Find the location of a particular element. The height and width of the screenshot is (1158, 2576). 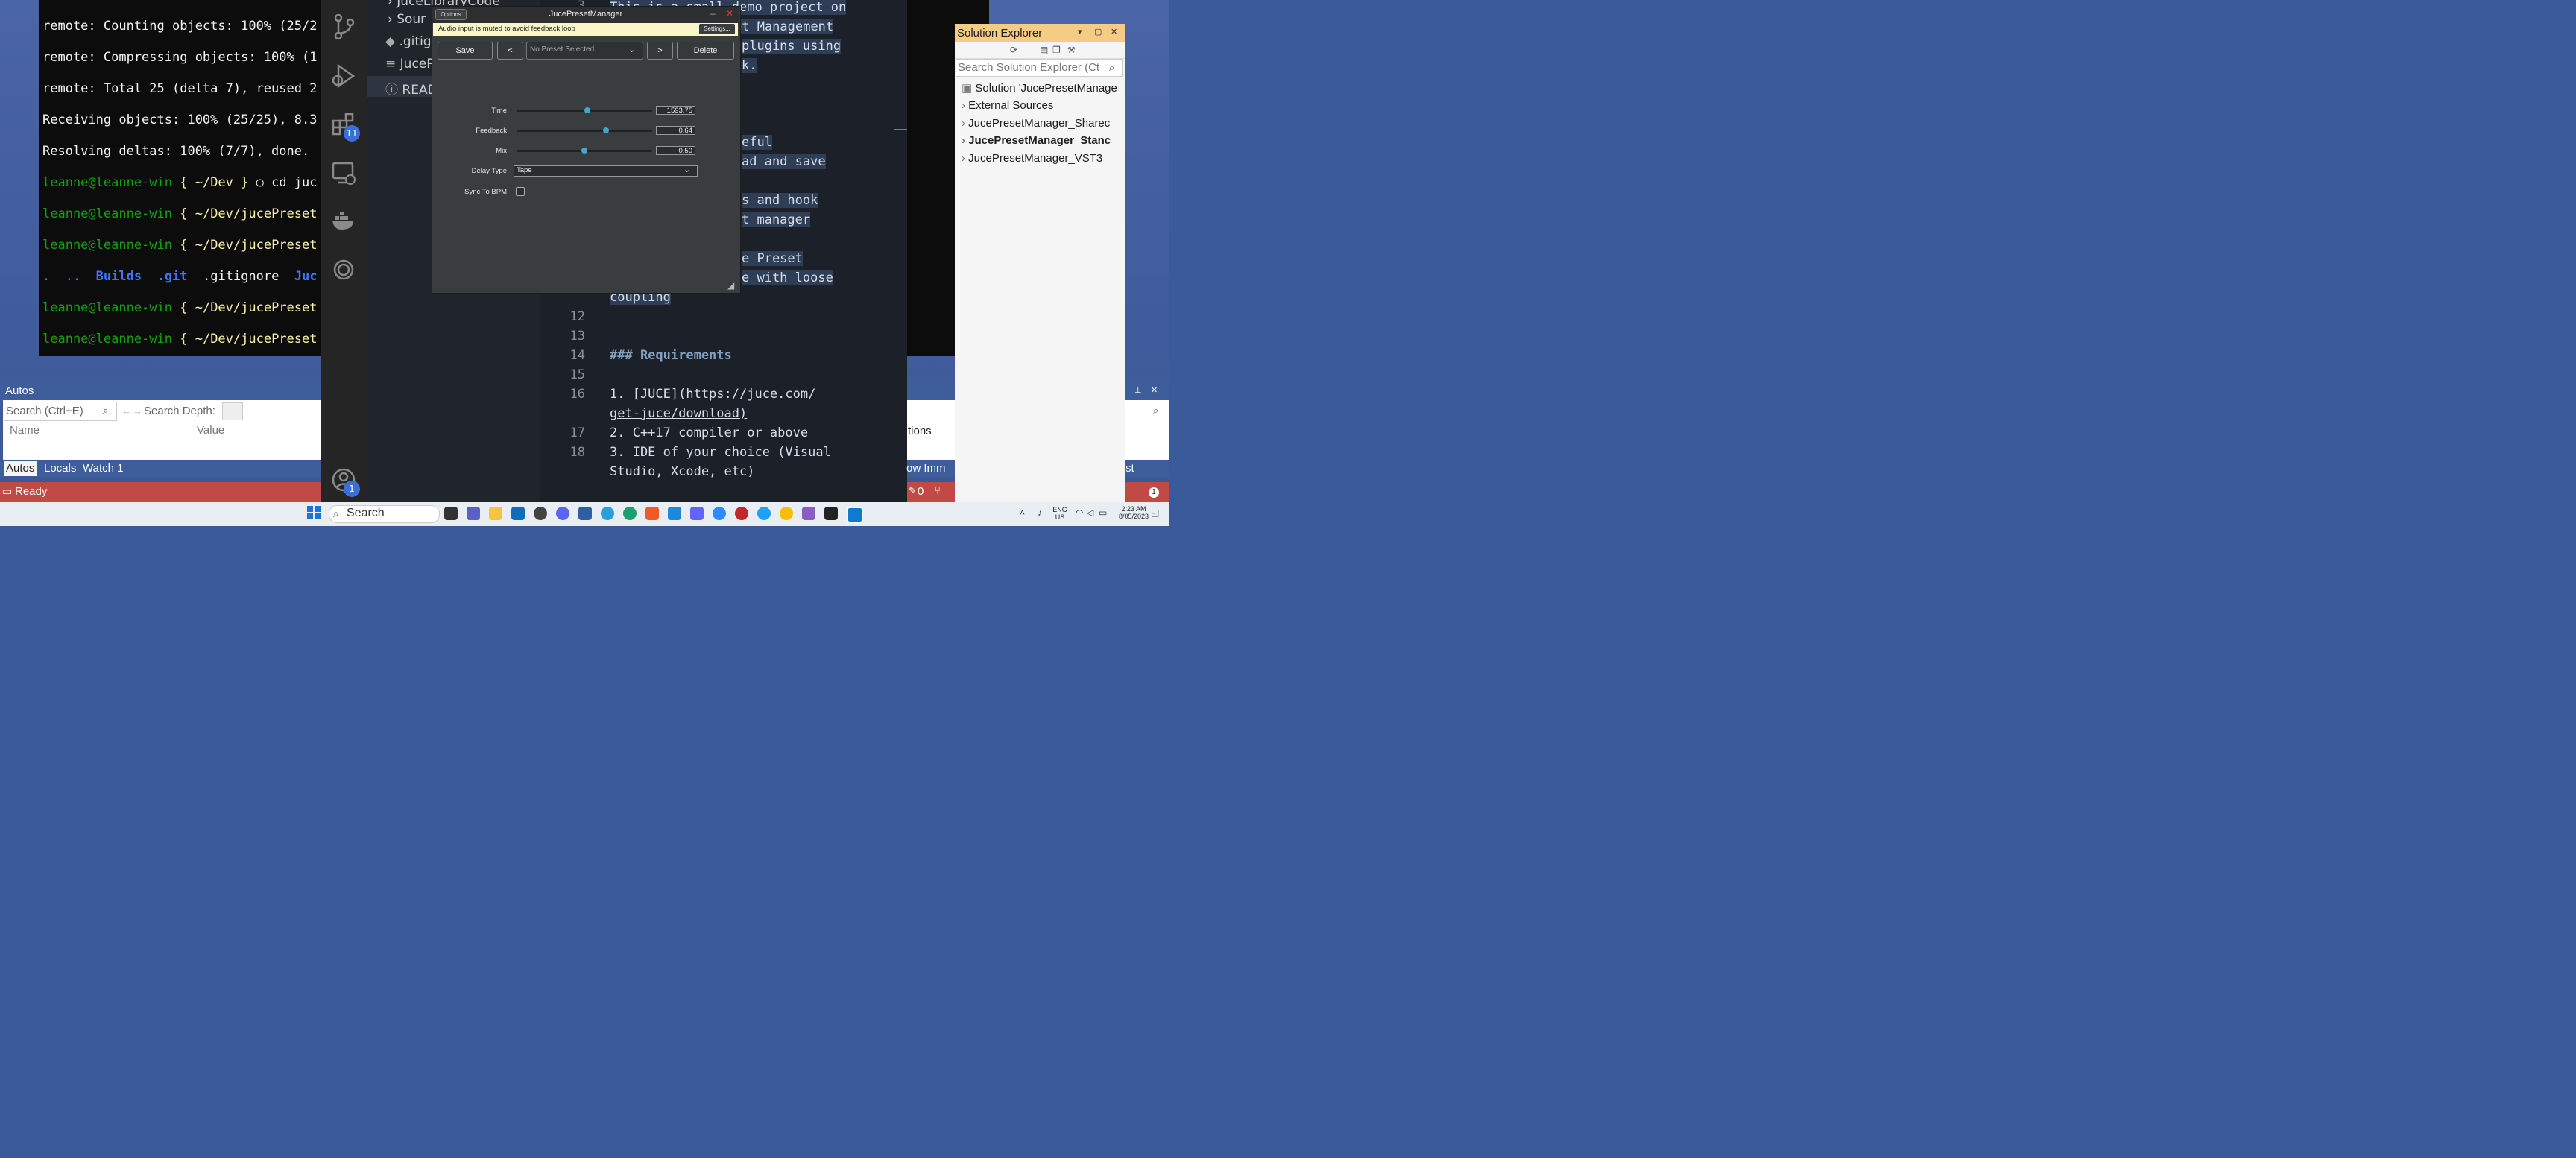

notification-badge: 1 is located at coordinates (1154, 492).